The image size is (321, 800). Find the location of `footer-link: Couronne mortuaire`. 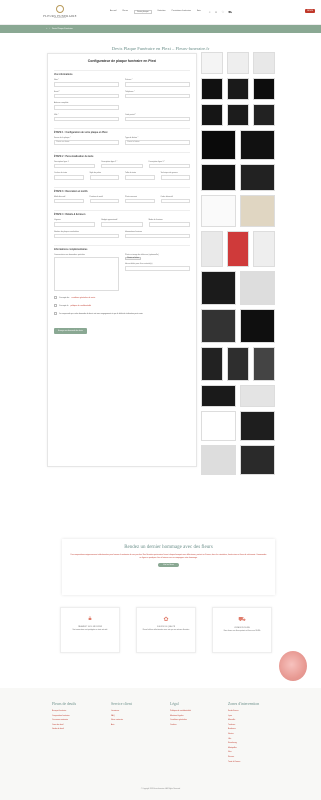

footer-link: Couronne mortuaire is located at coordinates (64, 720).